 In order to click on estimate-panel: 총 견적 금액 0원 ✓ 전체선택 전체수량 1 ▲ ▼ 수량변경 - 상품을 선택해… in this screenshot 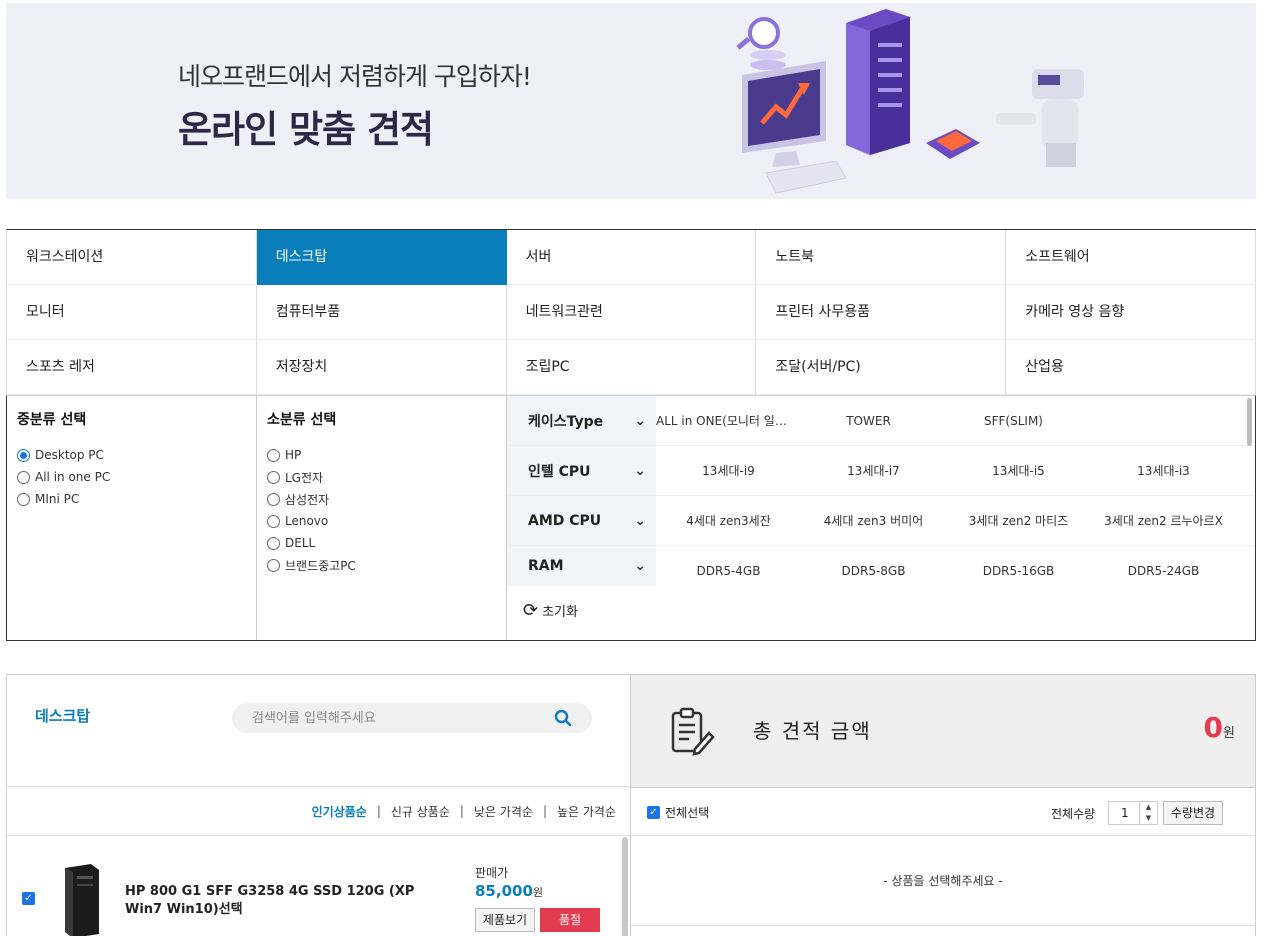, I will do `click(943, 805)`.